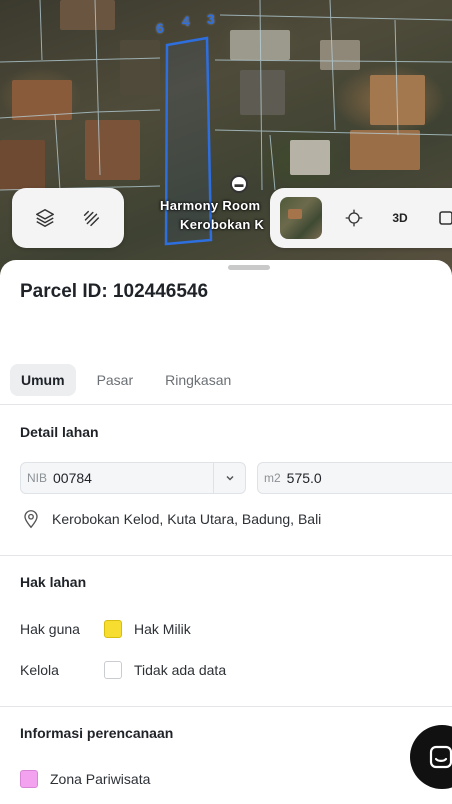 The width and height of the screenshot is (452, 804). What do you see at coordinates (440, 757) in the screenshot?
I see `chat-icon` at bounding box center [440, 757].